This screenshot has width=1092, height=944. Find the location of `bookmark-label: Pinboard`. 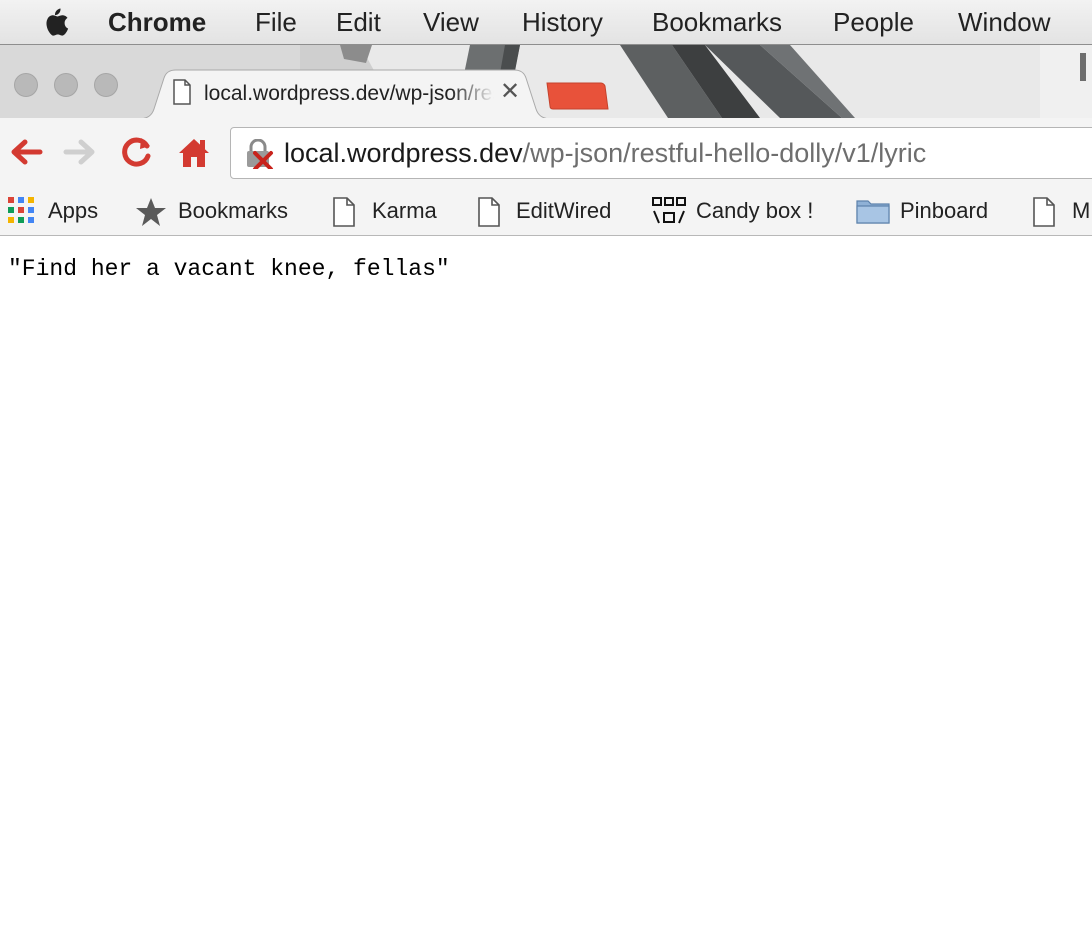

bookmark-label: Pinboard is located at coordinates (944, 210).